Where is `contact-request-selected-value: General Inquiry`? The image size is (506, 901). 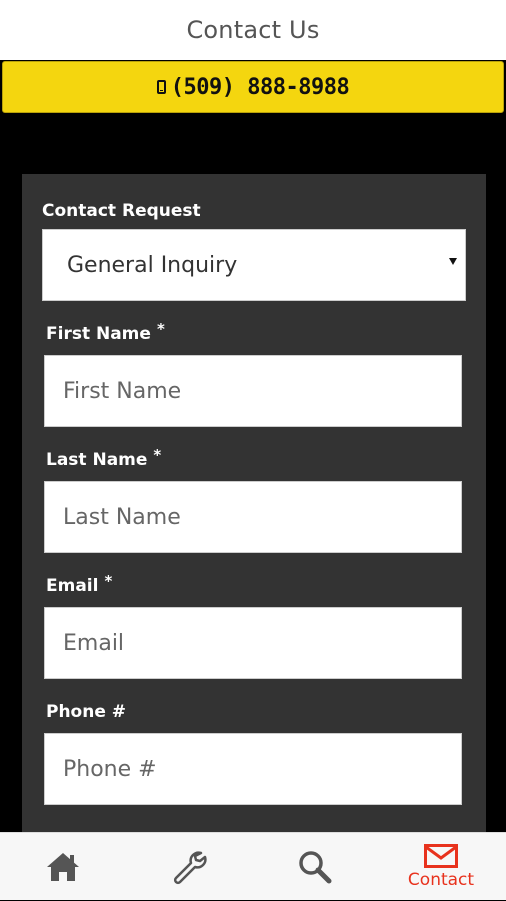 contact-request-selected-value: General Inquiry is located at coordinates (152, 265).